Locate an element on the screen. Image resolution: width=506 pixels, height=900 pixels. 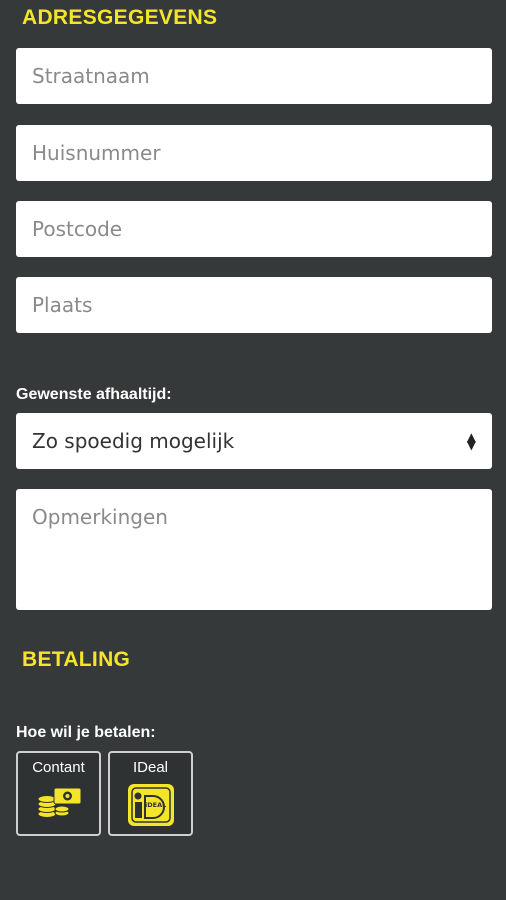
pickup-time-label: Gewenste afhaaltijd: is located at coordinates (94, 394).